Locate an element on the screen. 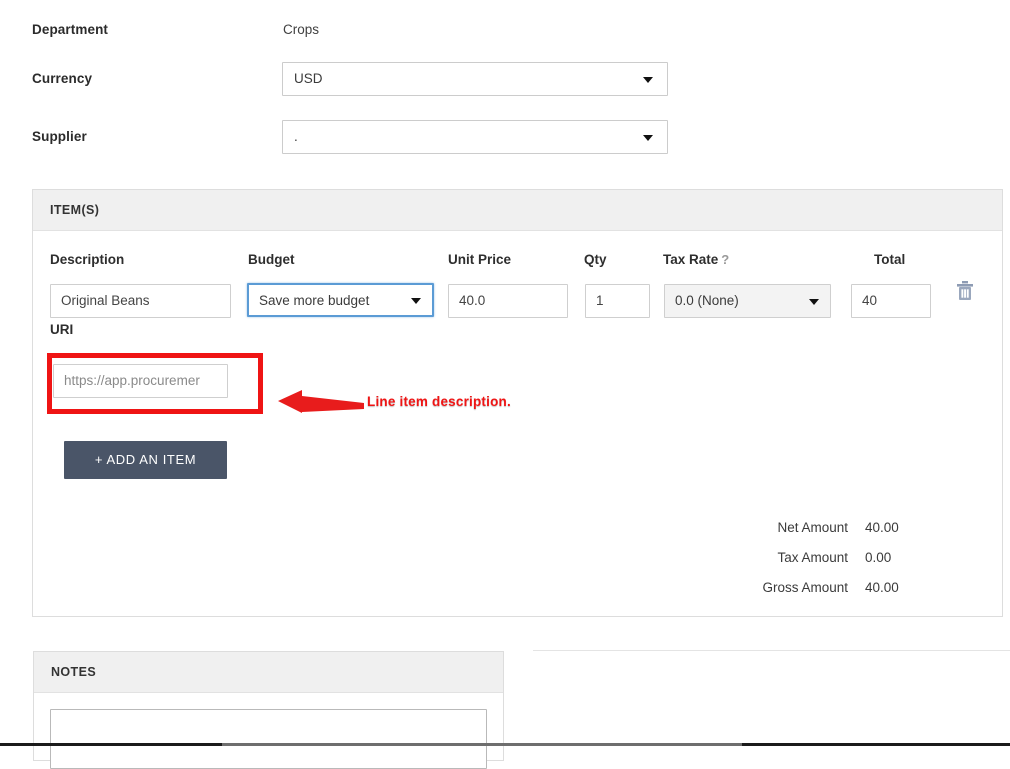 This screenshot has height=769, width=1010. form-row-department: Department Crops is located at coordinates (505, 36).